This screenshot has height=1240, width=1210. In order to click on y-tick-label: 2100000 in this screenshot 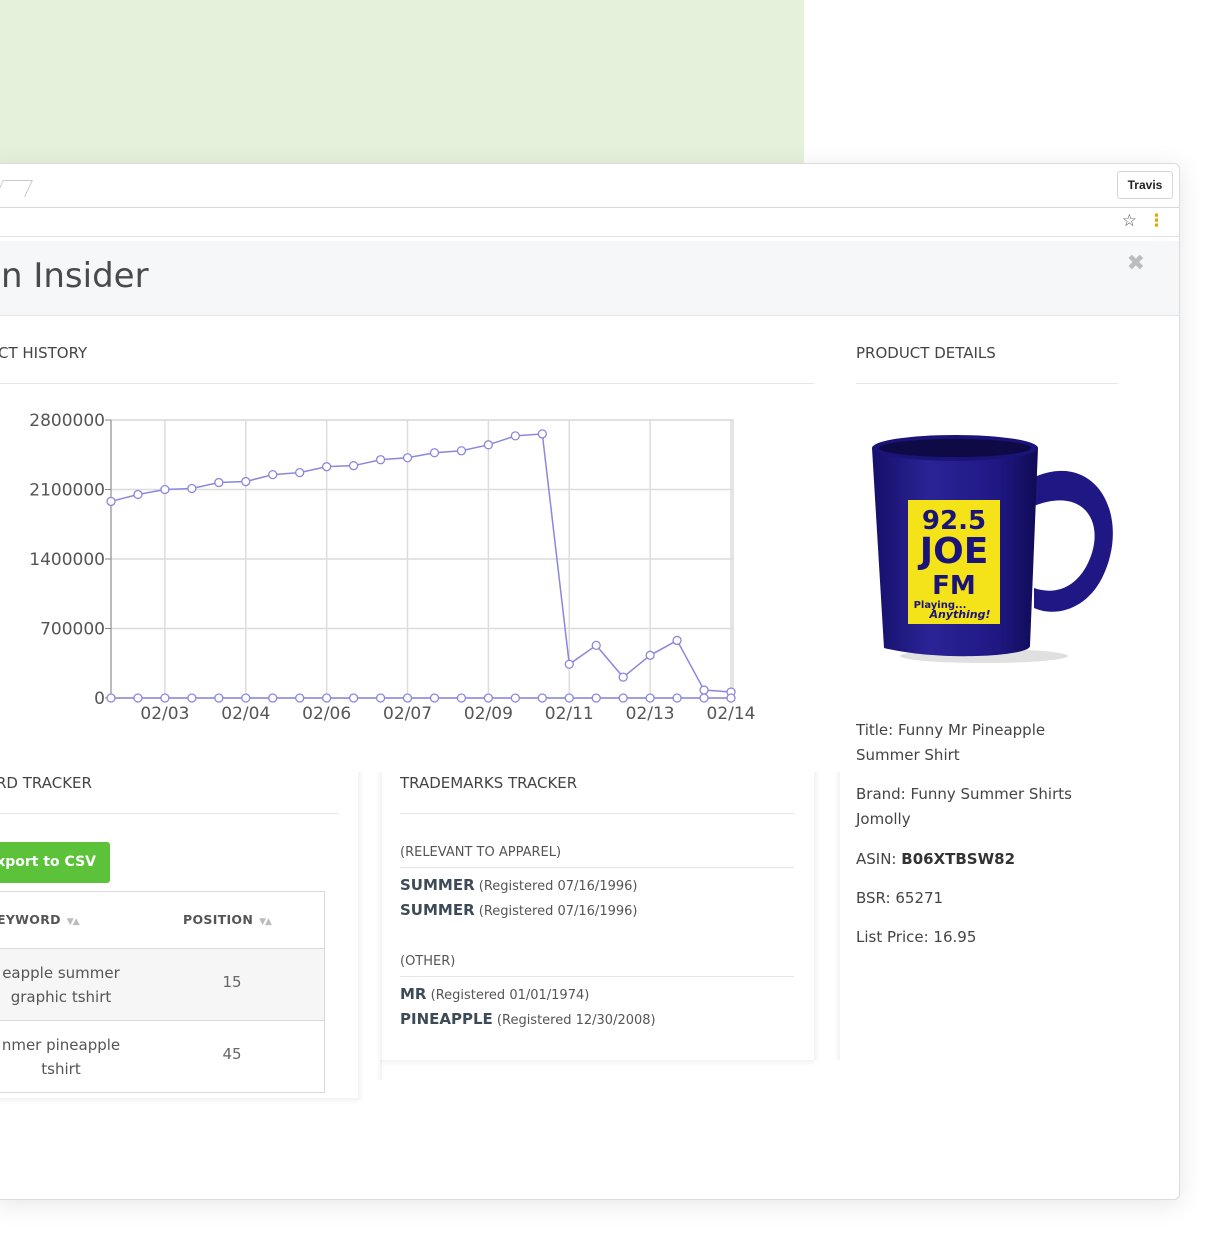, I will do `click(67, 491)`.